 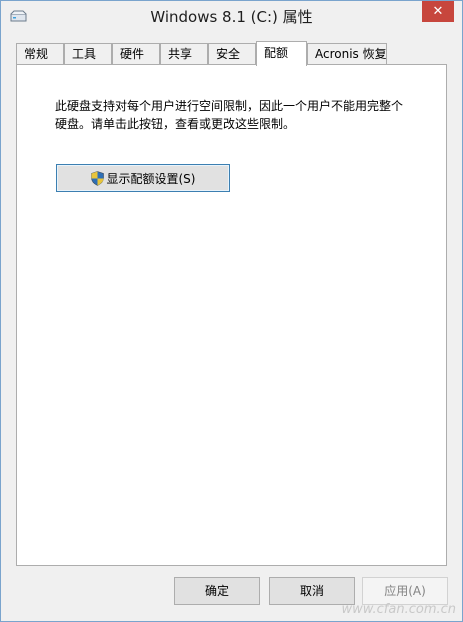 I want to click on tab-general: 常规, so click(x=40, y=54).